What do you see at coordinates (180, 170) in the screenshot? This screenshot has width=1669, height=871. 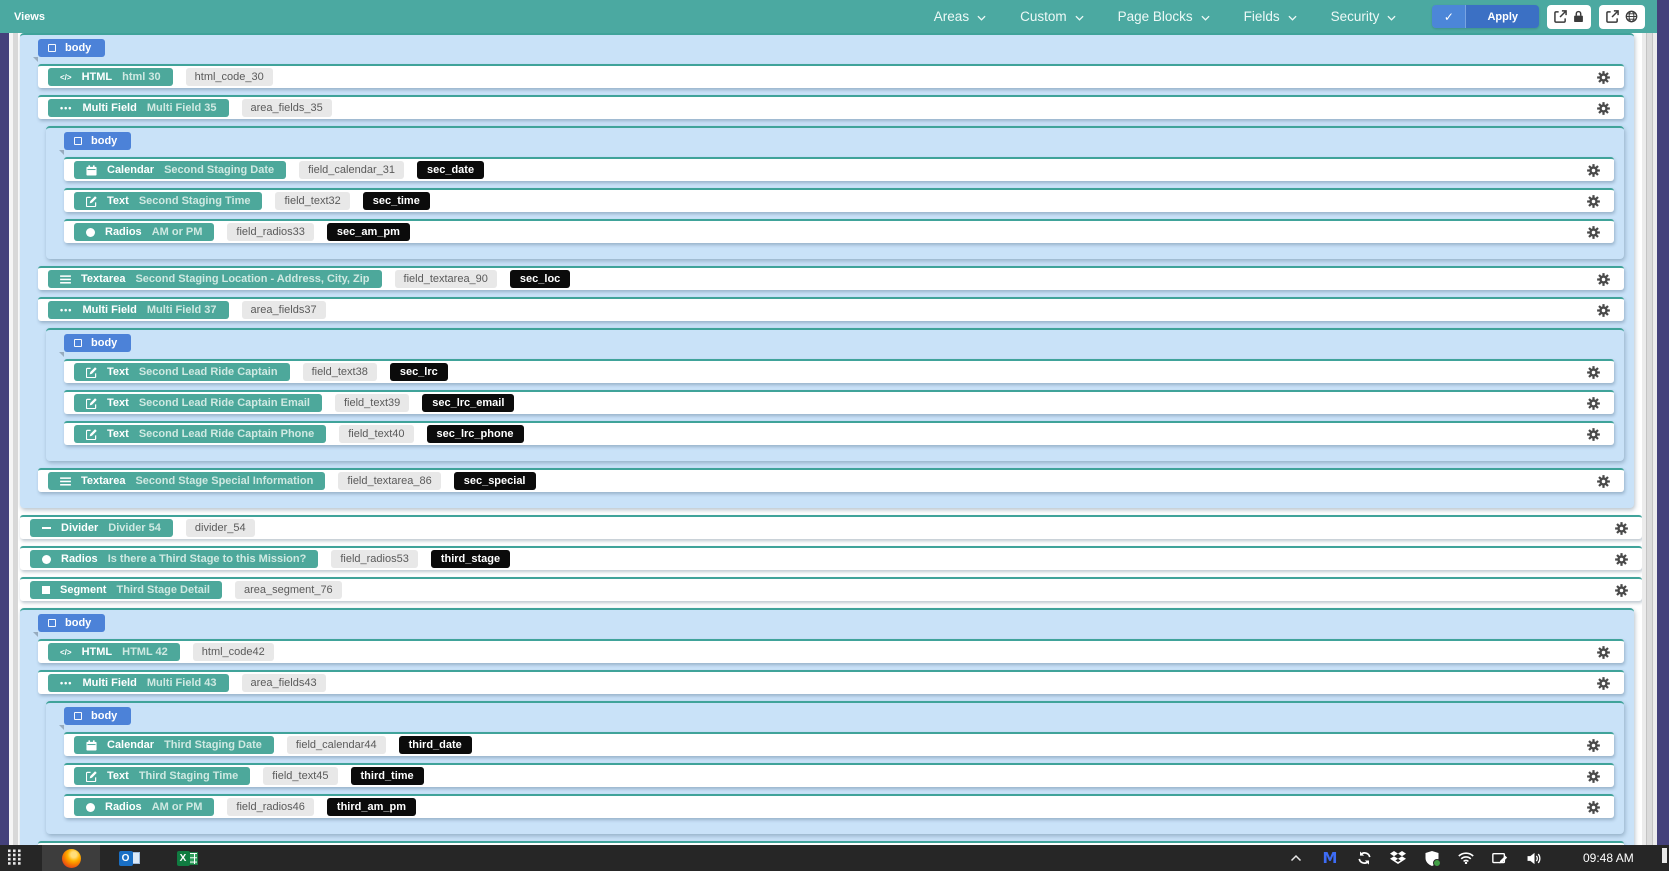 I see `type-pill: Calendar Second Staging Date` at bounding box center [180, 170].